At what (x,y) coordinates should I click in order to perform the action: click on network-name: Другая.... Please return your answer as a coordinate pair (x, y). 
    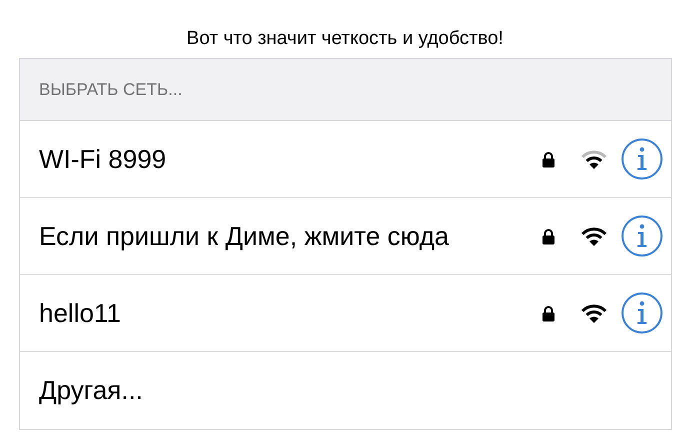
    Looking at the image, I should click on (91, 390).